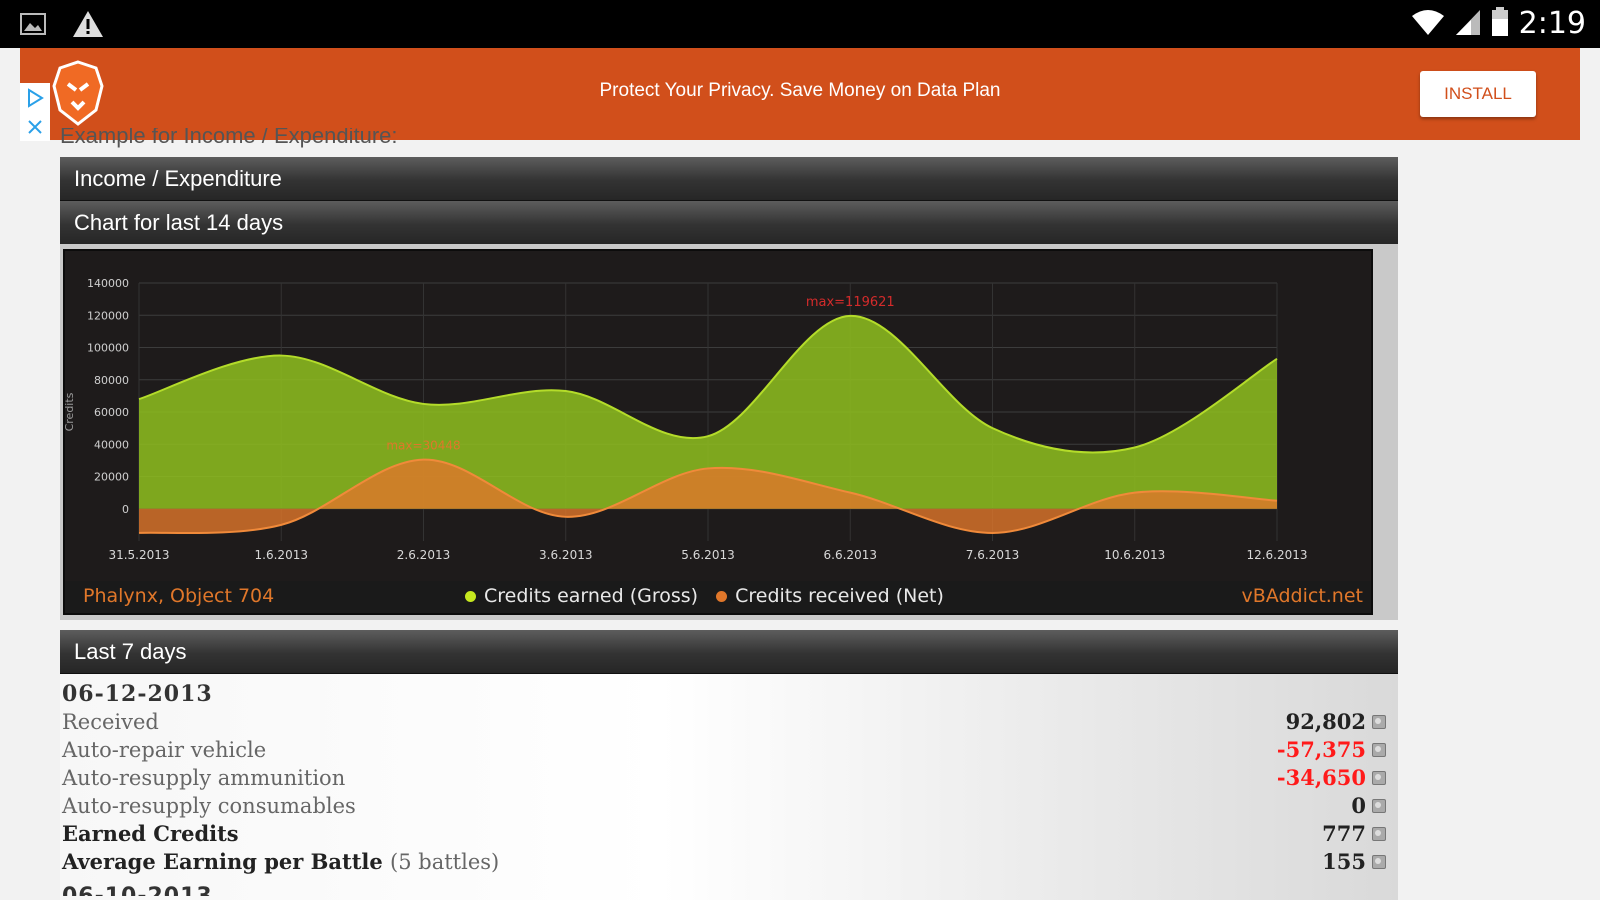 The height and width of the screenshot is (900, 1600). What do you see at coordinates (729, 223) in the screenshot?
I see `chart-header: Chart for last 14 days` at bounding box center [729, 223].